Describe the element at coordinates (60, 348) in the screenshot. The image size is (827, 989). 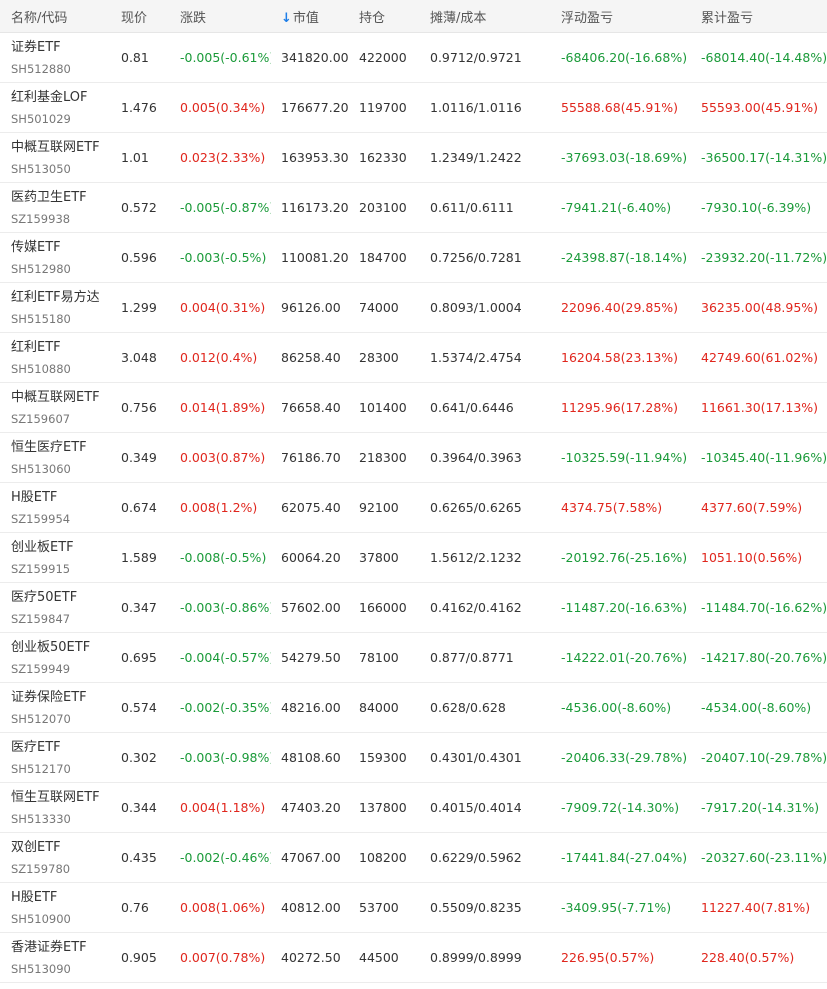
I see `fund-name: 红利ETF` at that location.